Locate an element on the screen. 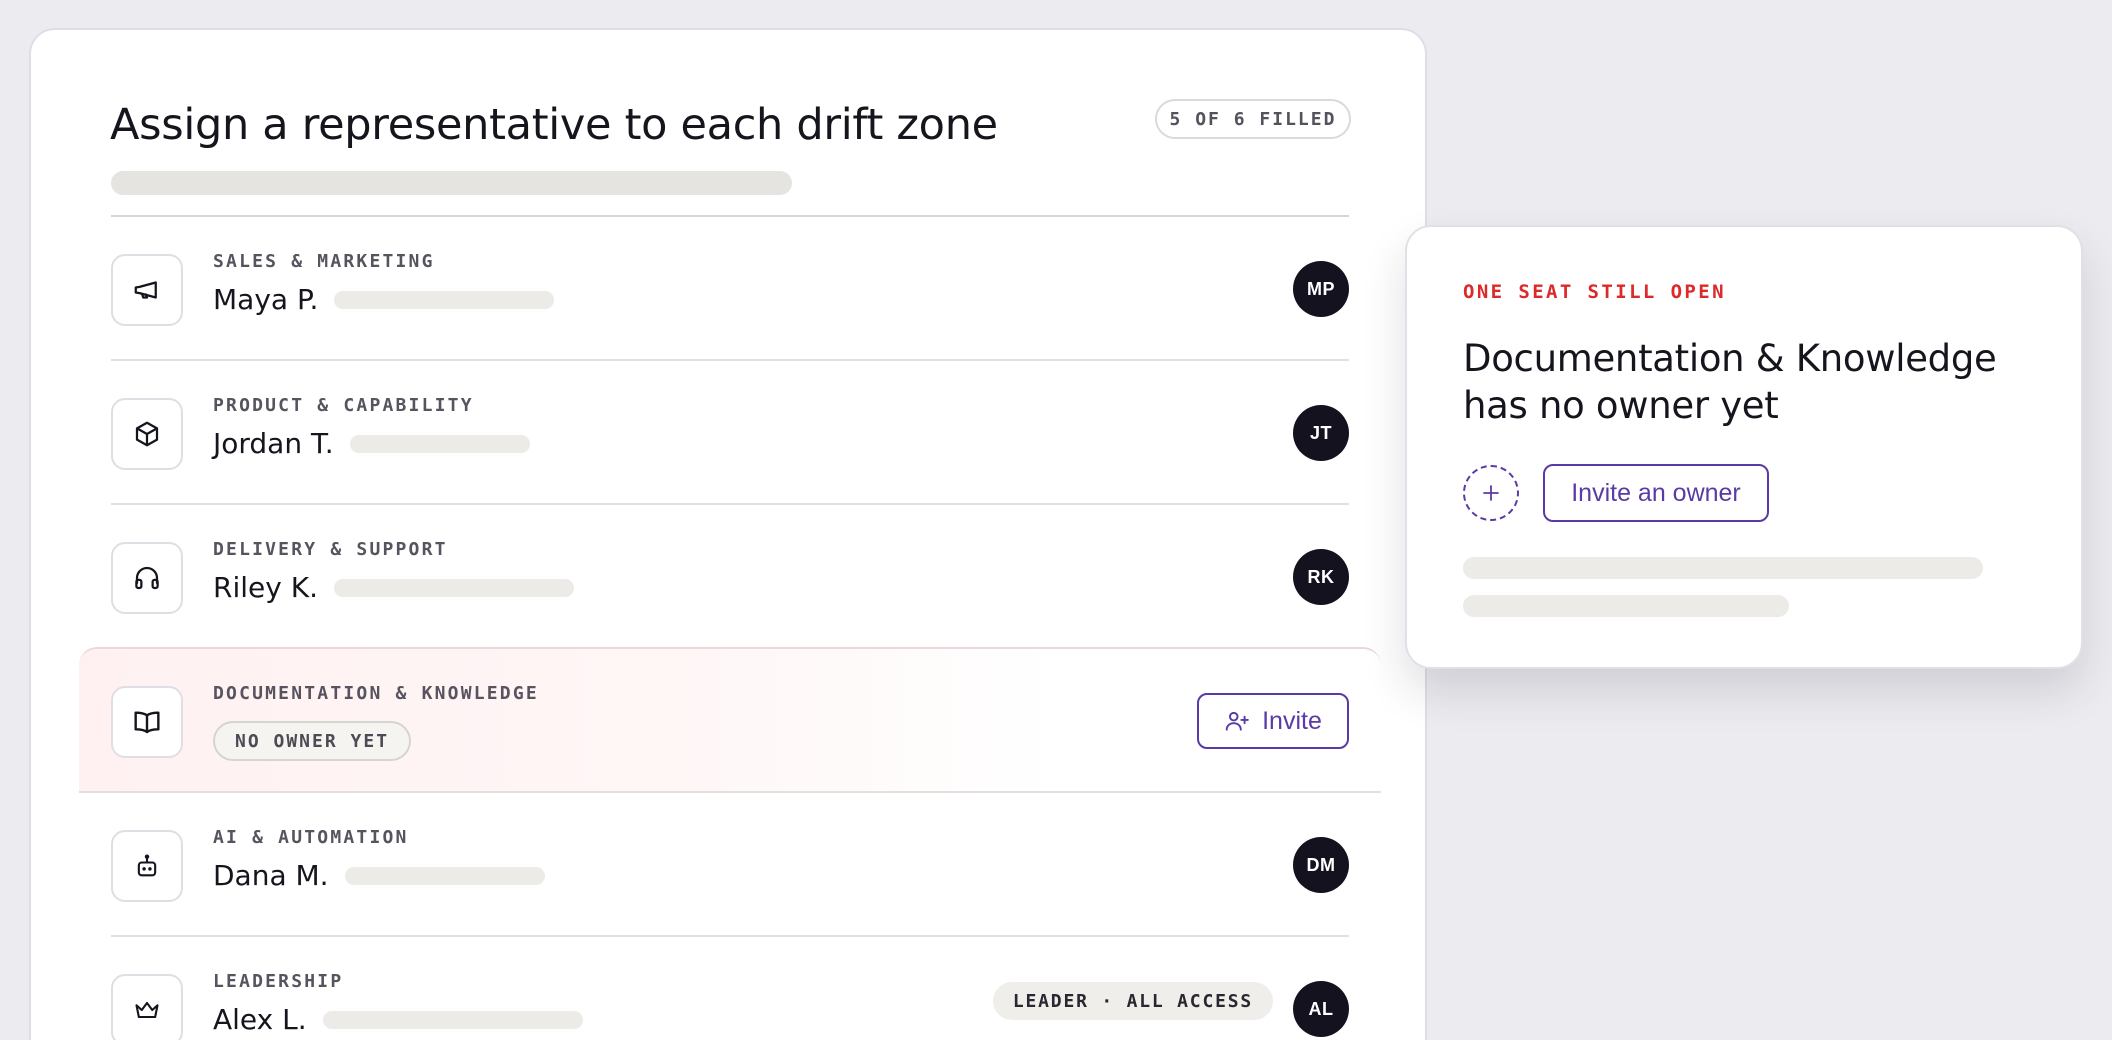  owner-name-row: Maya P. is located at coordinates (384, 299).